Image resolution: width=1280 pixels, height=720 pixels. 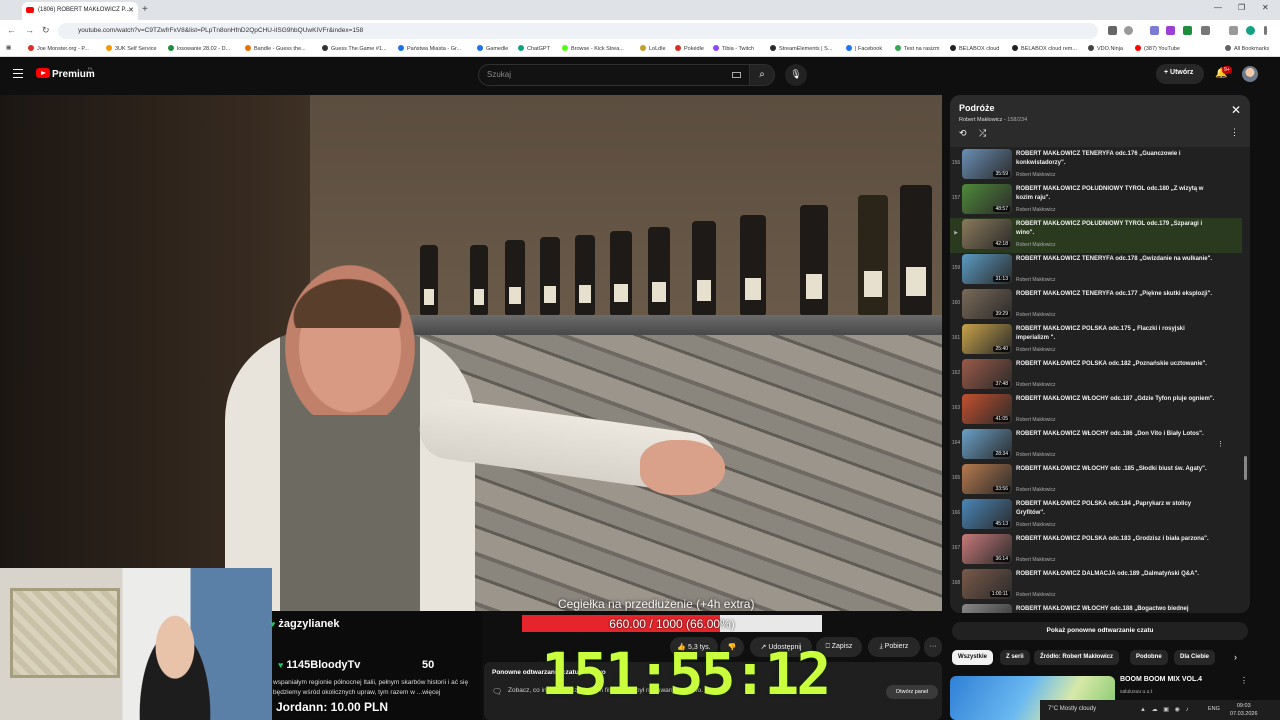 I want to click on back-icon: ←, so click(x=11, y=30).